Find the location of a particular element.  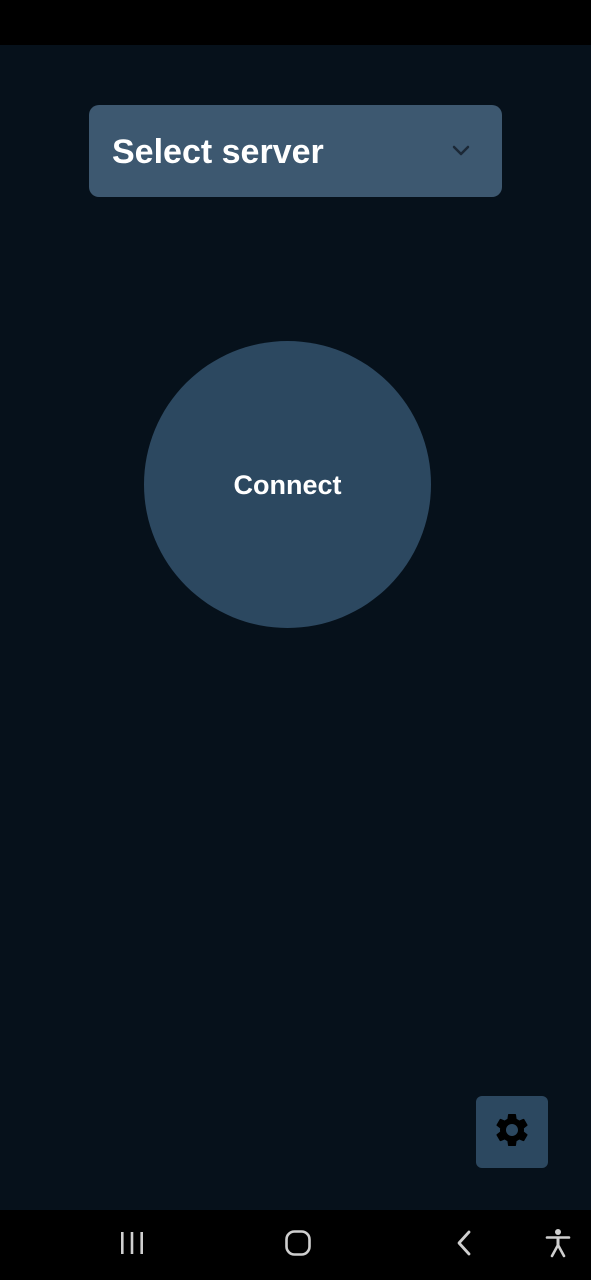

server-select-dropdown: Select server is located at coordinates (295, 151).